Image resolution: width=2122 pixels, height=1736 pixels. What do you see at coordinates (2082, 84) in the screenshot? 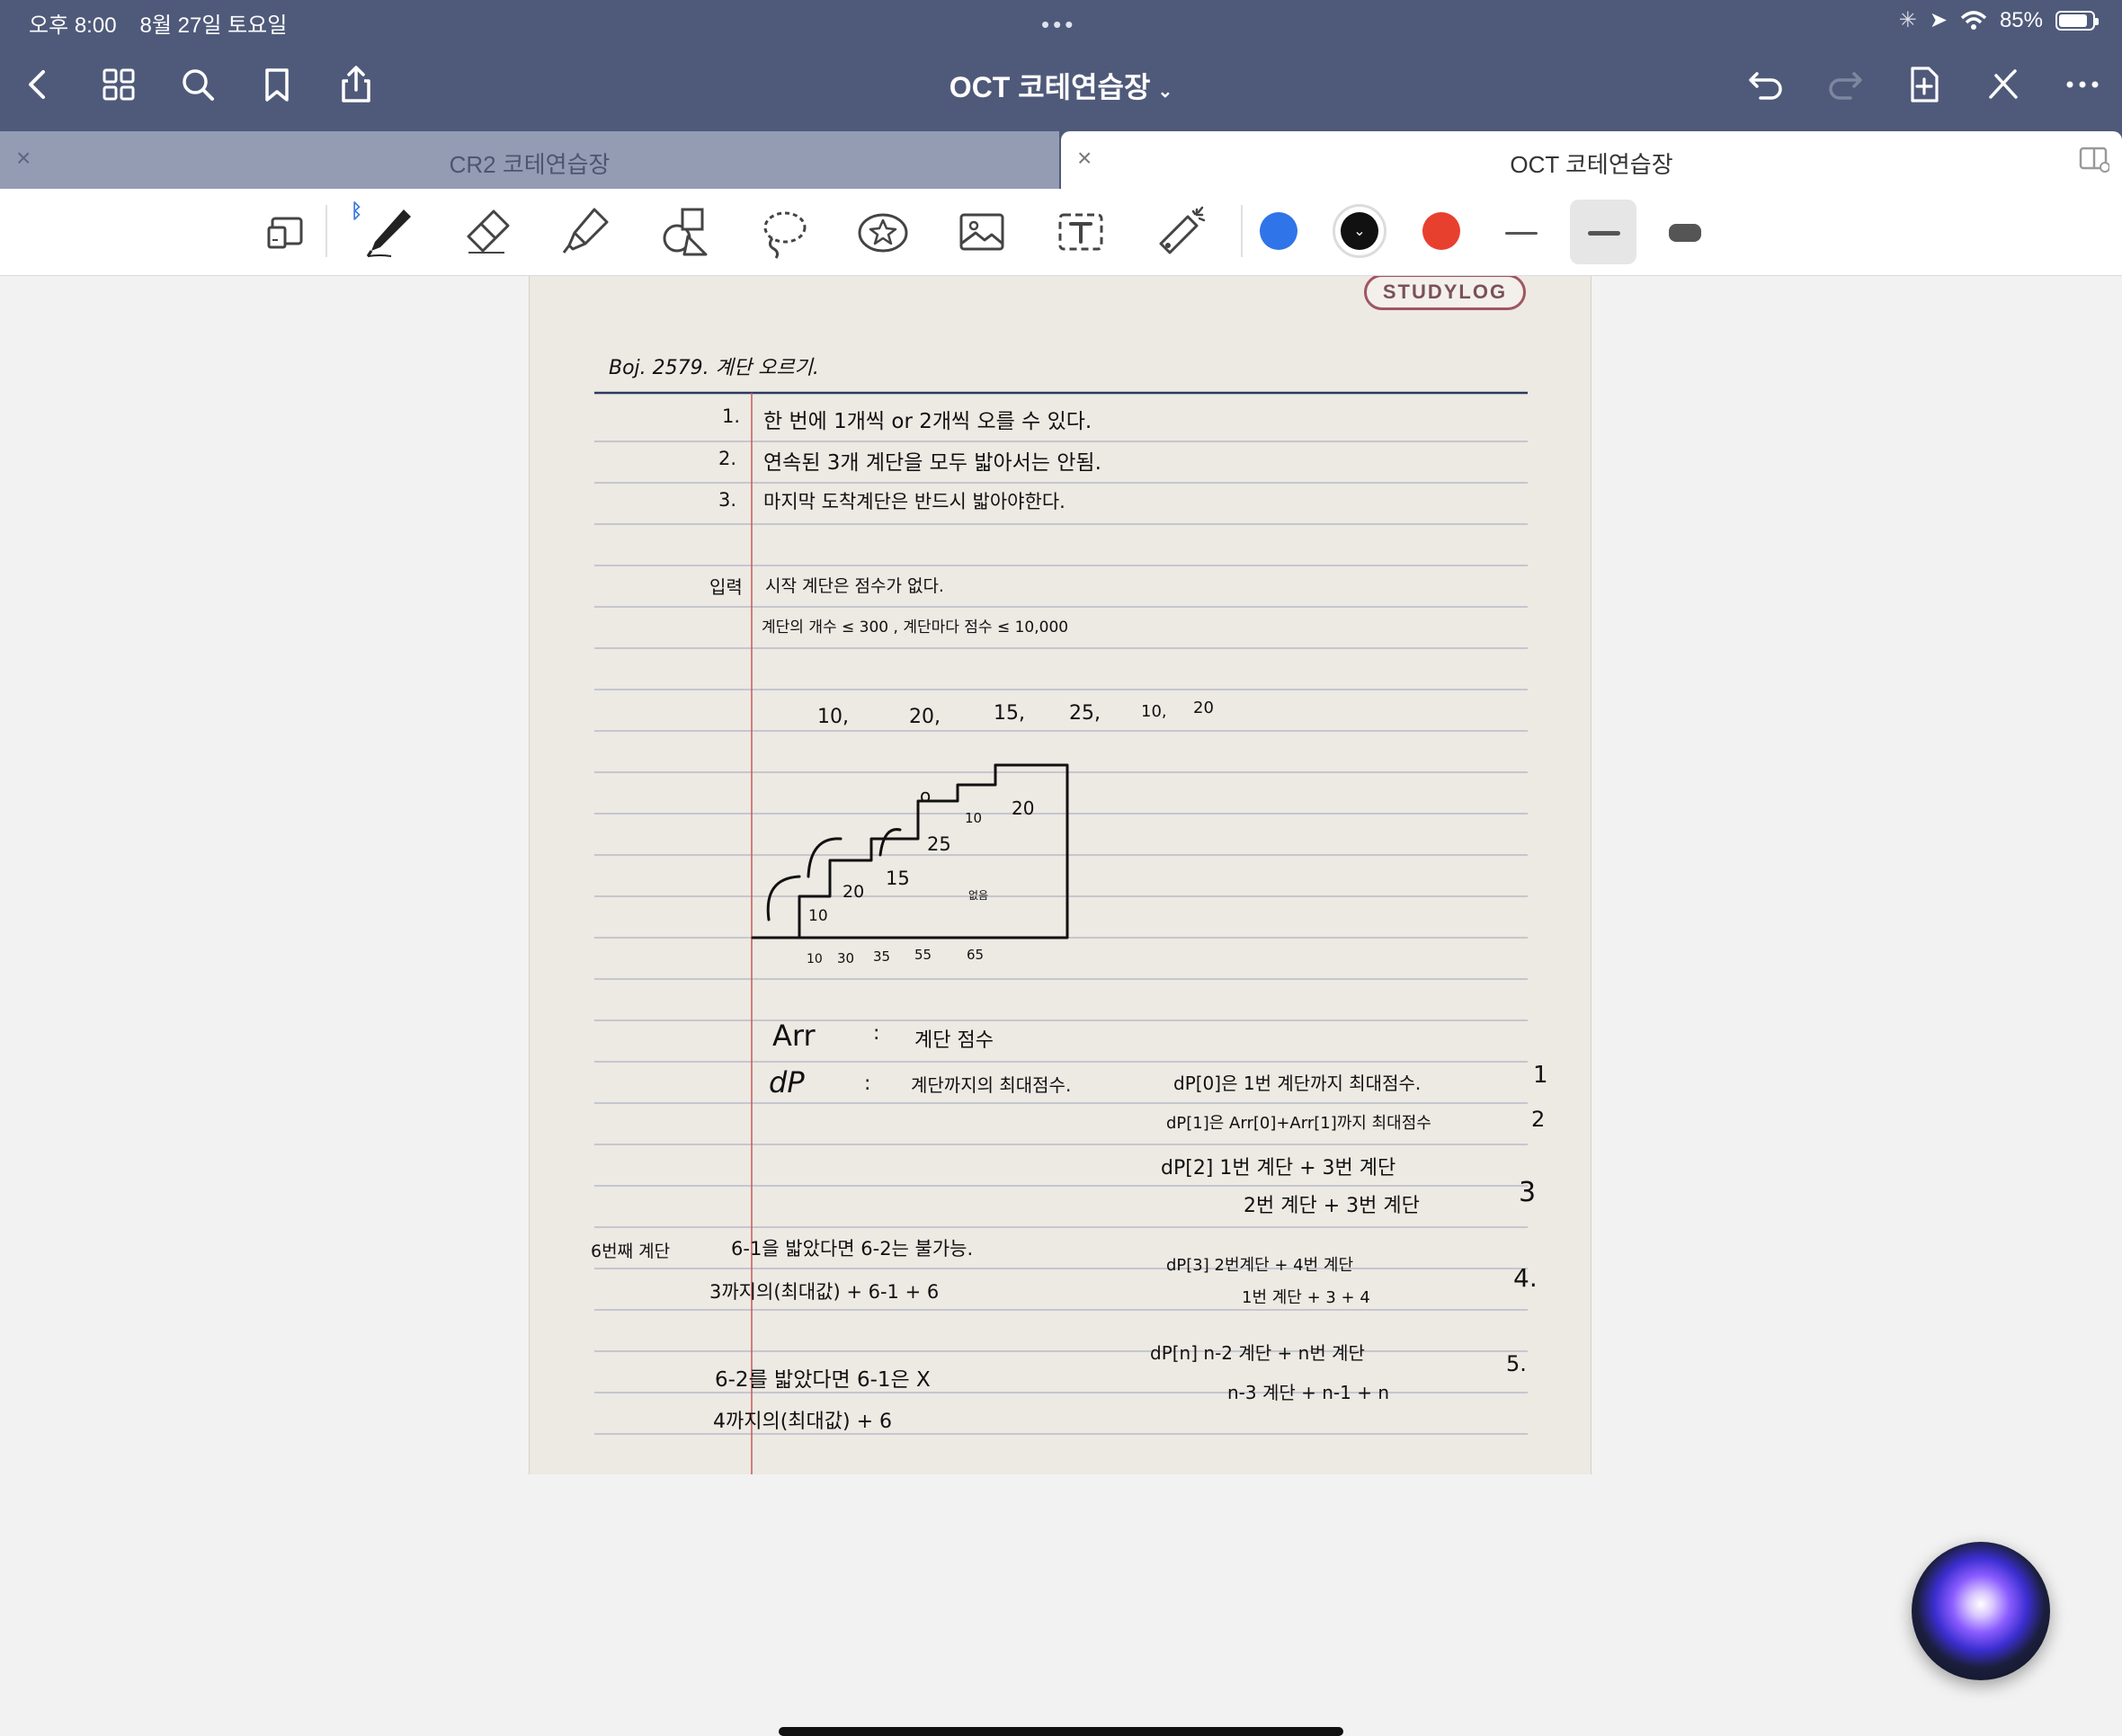
I see `more-icon` at bounding box center [2082, 84].